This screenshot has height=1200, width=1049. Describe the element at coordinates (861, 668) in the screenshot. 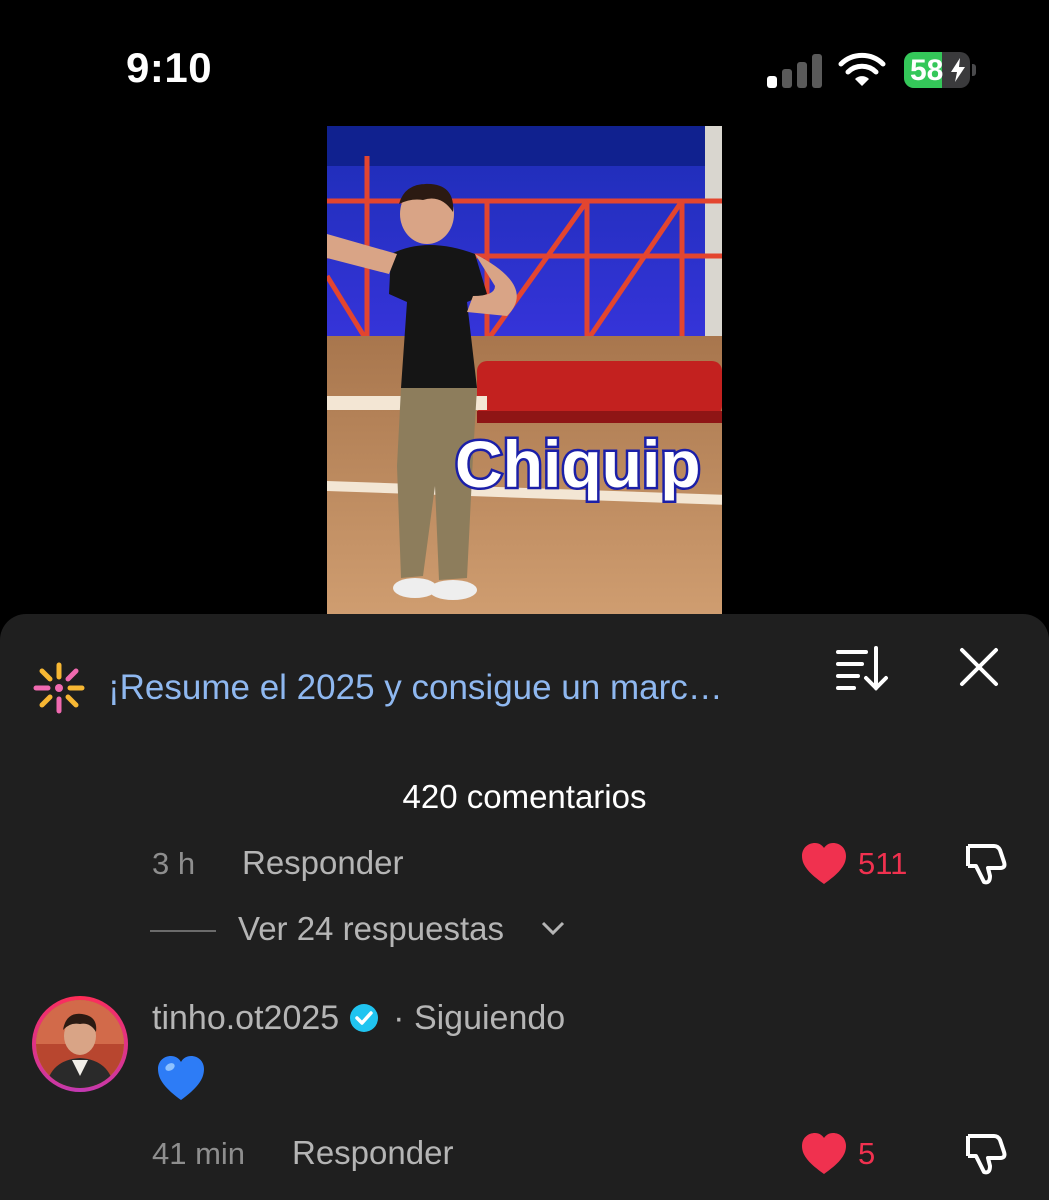

I see `sort-button` at that location.